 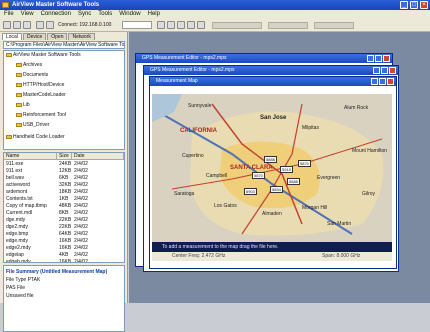 I want to click on tree-item: Lib, so click(x=23, y=105).